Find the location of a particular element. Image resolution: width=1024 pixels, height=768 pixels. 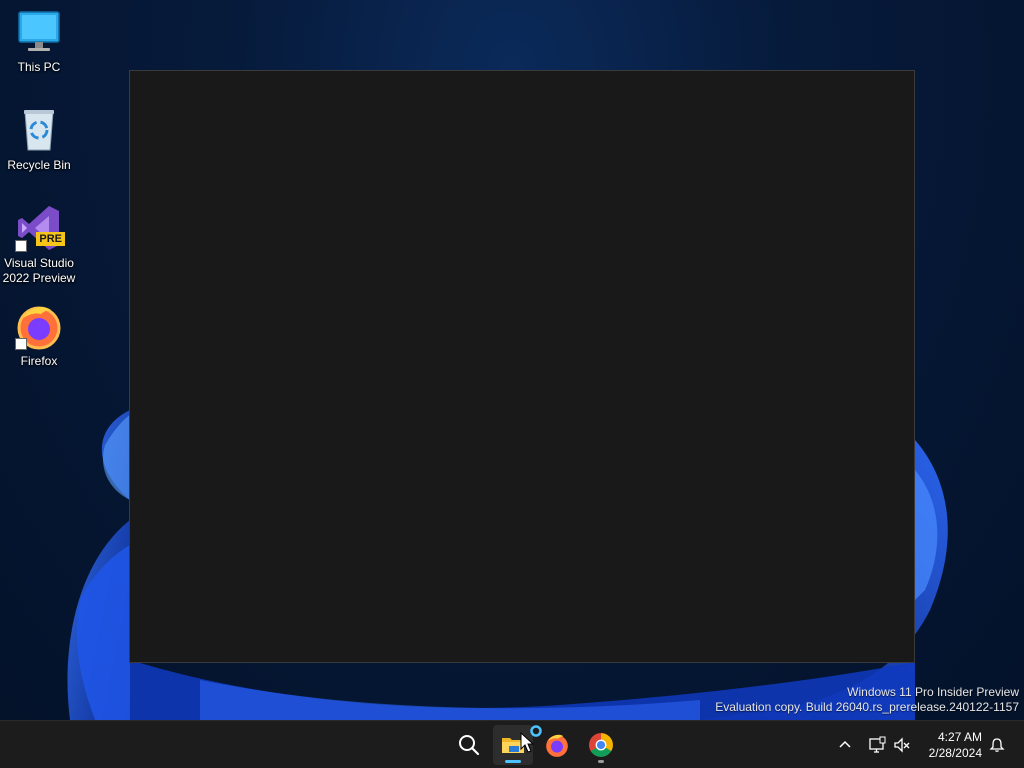

taskbar-search-button is located at coordinates (469, 745).